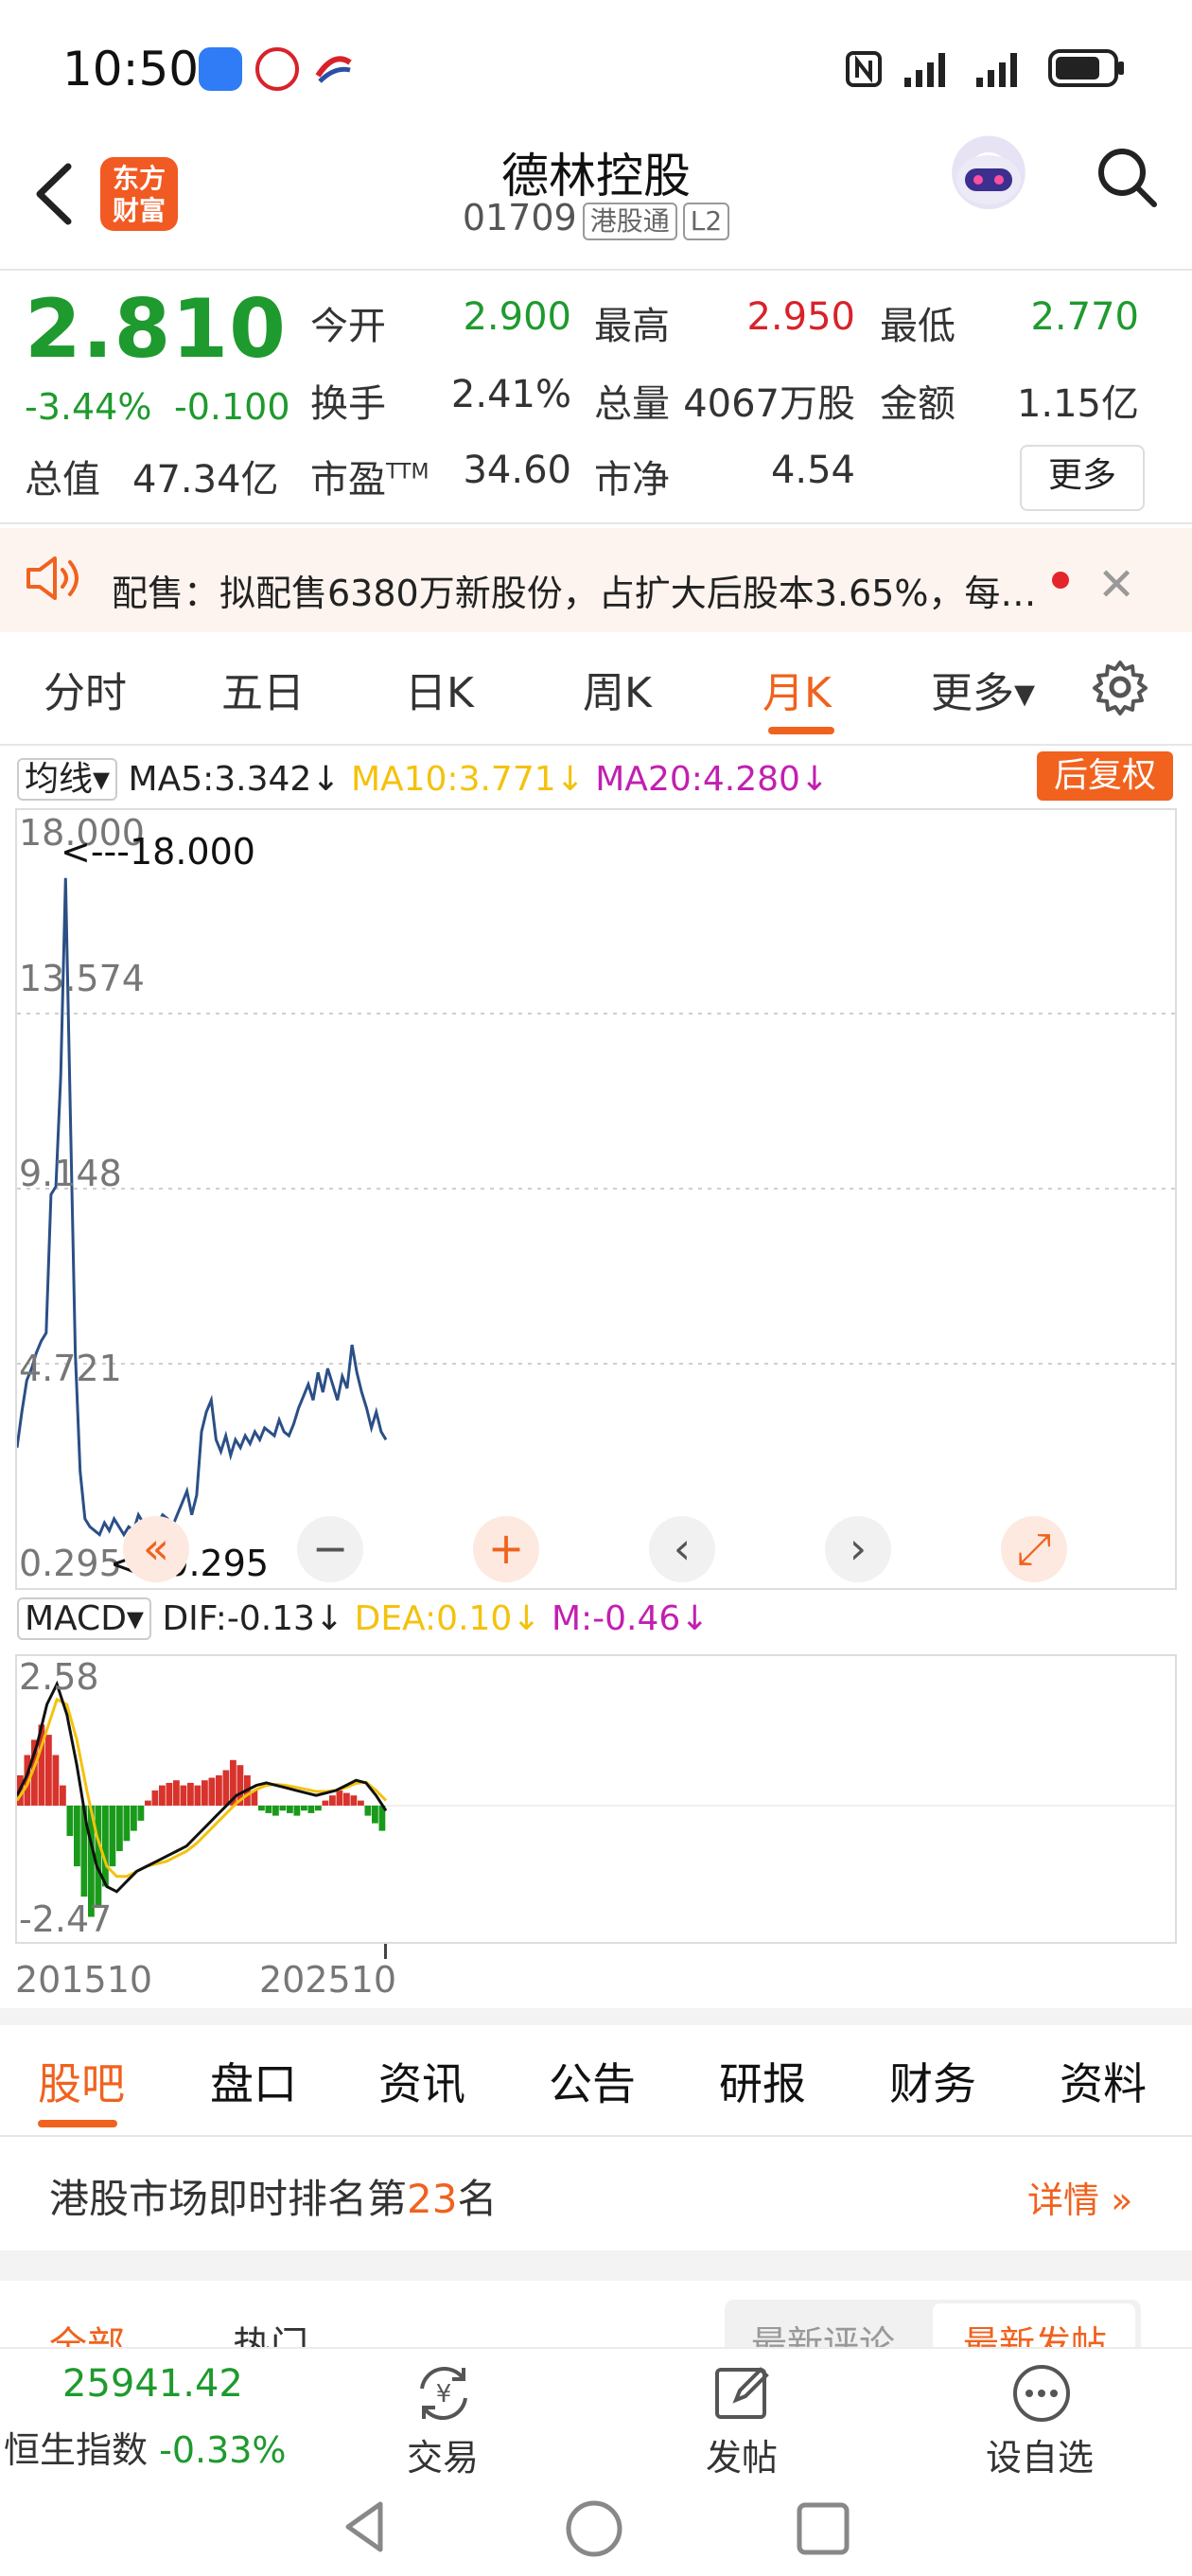  What do you see at coordinates (632, 480) in the screenshot?
I see `pb-label: 市净` at bounding box center [632, 480].